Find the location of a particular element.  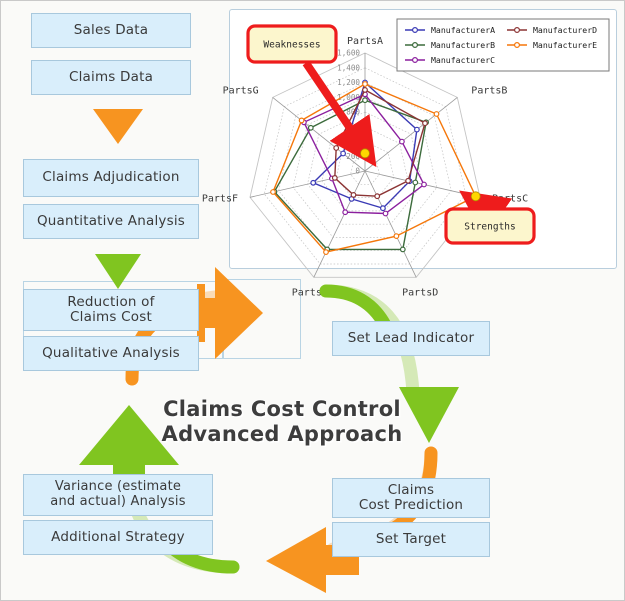

flow-box-claims-adjudication: Claims Adjudication is located at coordinates (111, 178).